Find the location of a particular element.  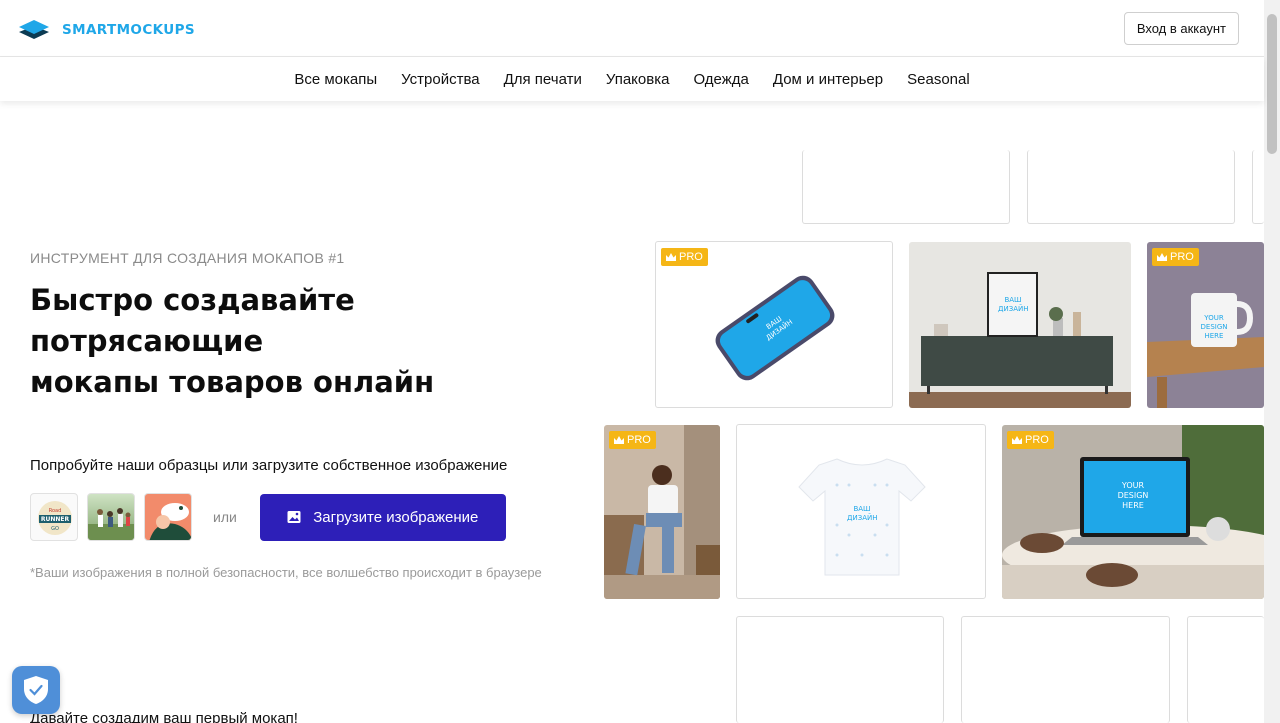

top-header: SMARTMOCKUPS Вход в аккаунт is located at coordinates (632, 28).